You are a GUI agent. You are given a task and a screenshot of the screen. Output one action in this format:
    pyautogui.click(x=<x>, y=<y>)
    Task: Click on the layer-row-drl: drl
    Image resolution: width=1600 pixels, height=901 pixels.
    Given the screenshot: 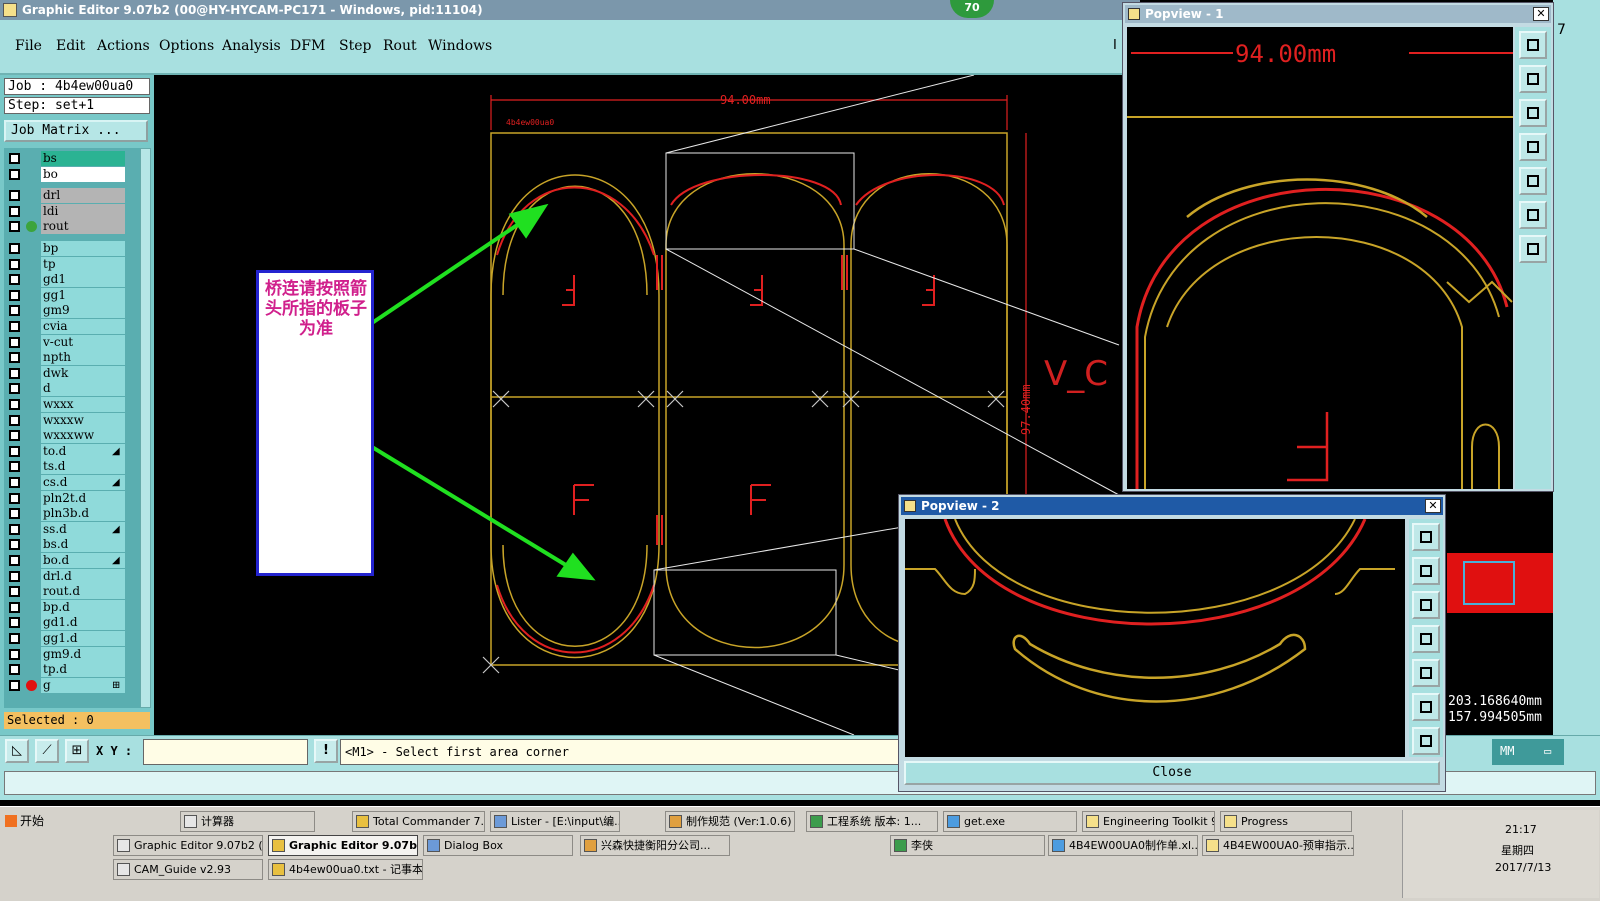 What is the action you would take?
    pyautogui.click(x=72, y=196)
    